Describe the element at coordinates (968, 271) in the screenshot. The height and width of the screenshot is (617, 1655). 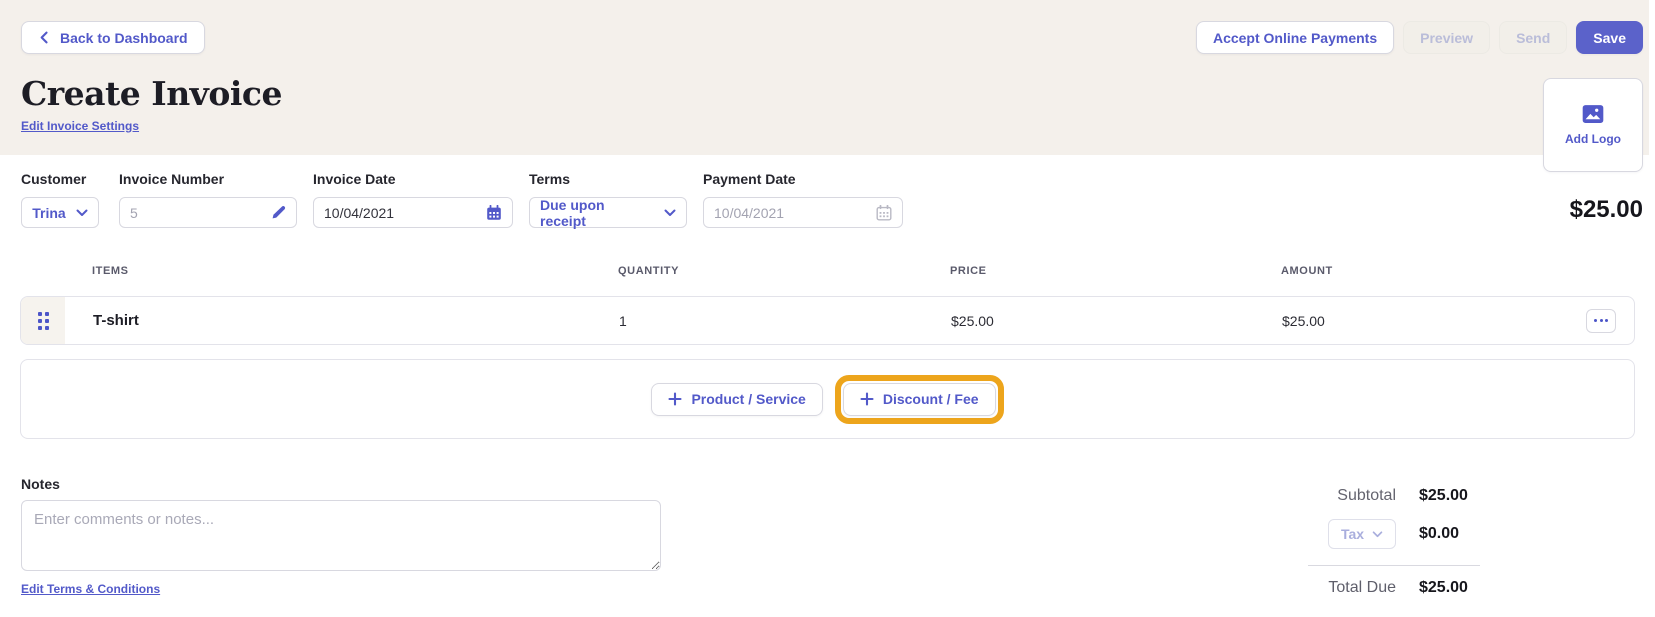
I see `column-header-price: PRICE` at that location.